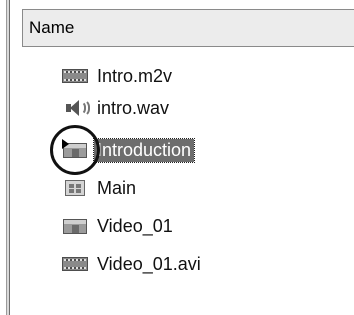  What do you see at coordinates (144, 150) in the screenshot?
I see `list-item-label: Introduction` at bounding box center [144, 150].